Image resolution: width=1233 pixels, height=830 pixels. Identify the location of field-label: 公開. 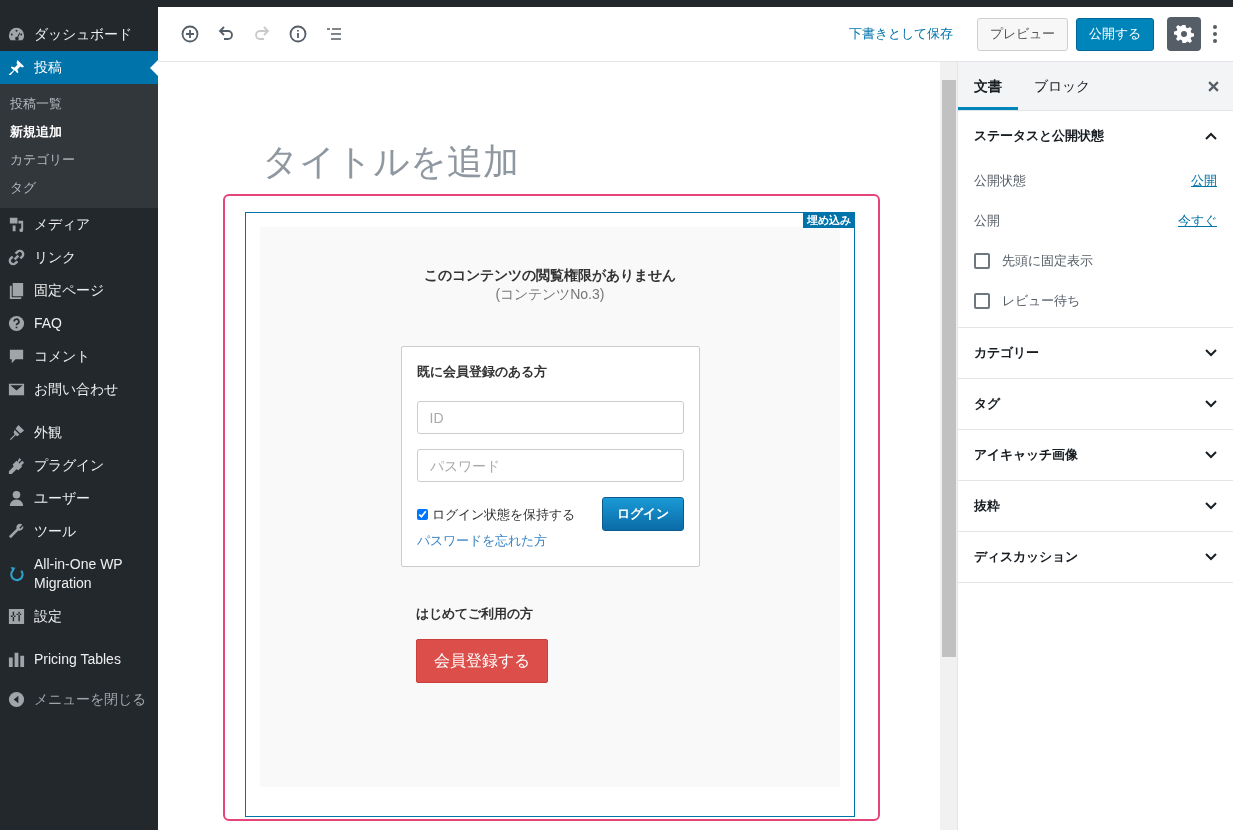
(987, 221).